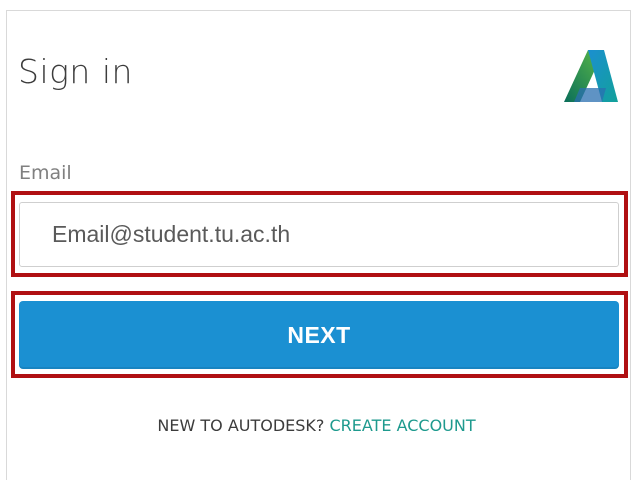 Image resolution: width=633 pixels, height=480 pixels. I want to click on next-button: NEXT, so click(319, 335).